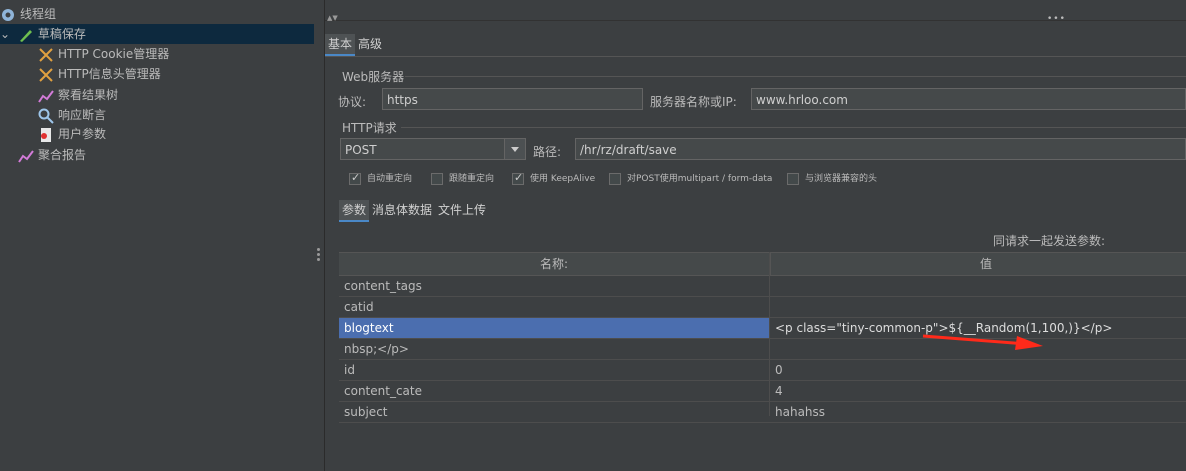  I want to click on collapse-arrows-icon: ▲▼, so click(332, 18).